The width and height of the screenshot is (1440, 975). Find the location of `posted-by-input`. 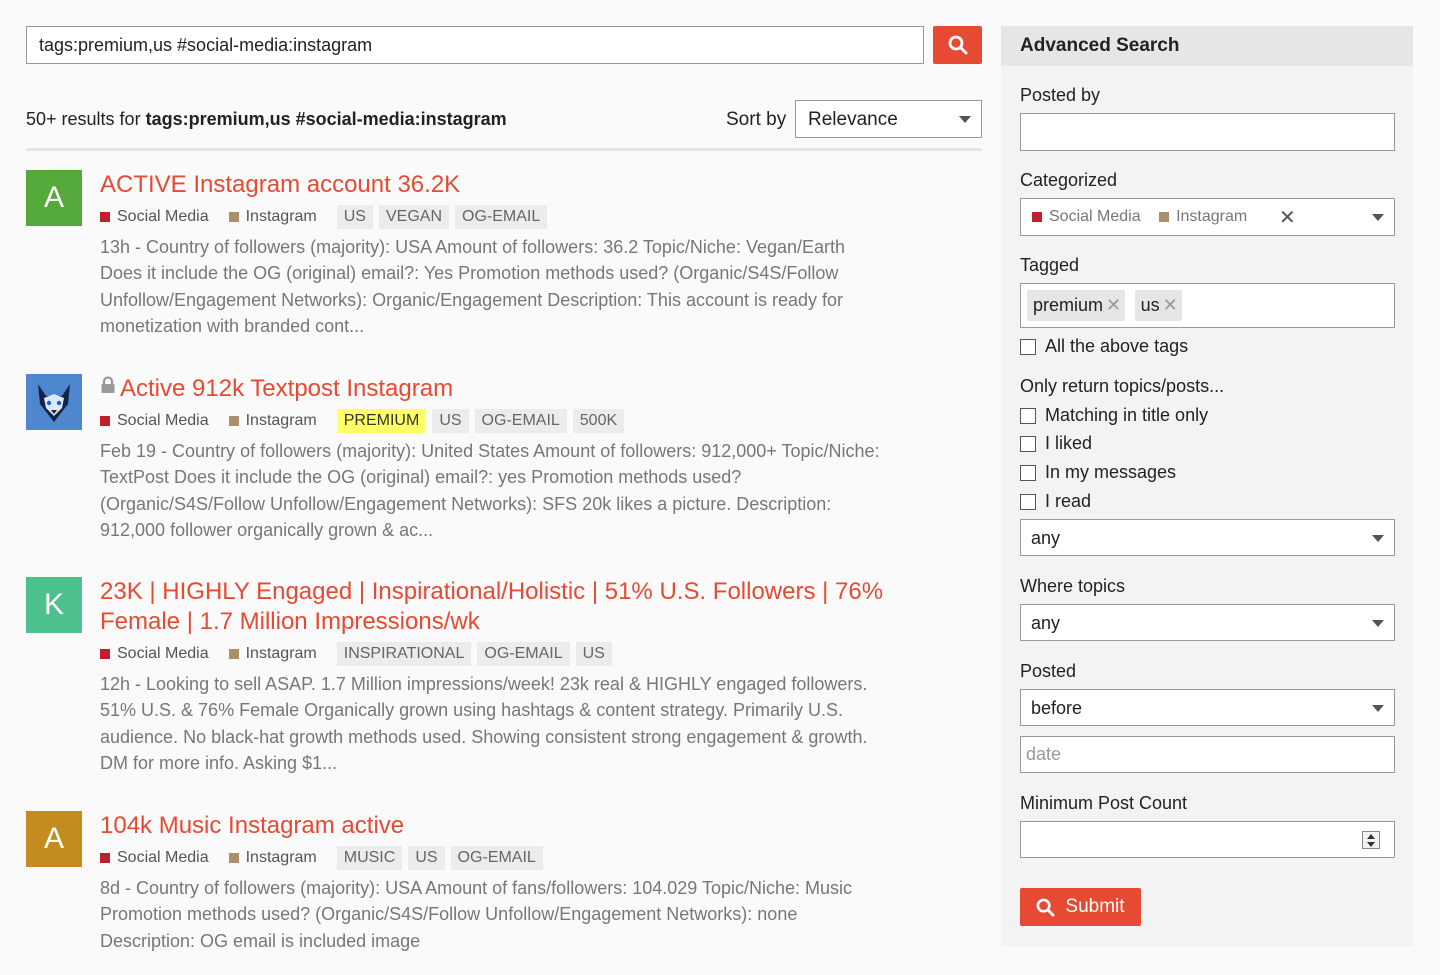

posted-by-input is located at coordinates (1207, 132).